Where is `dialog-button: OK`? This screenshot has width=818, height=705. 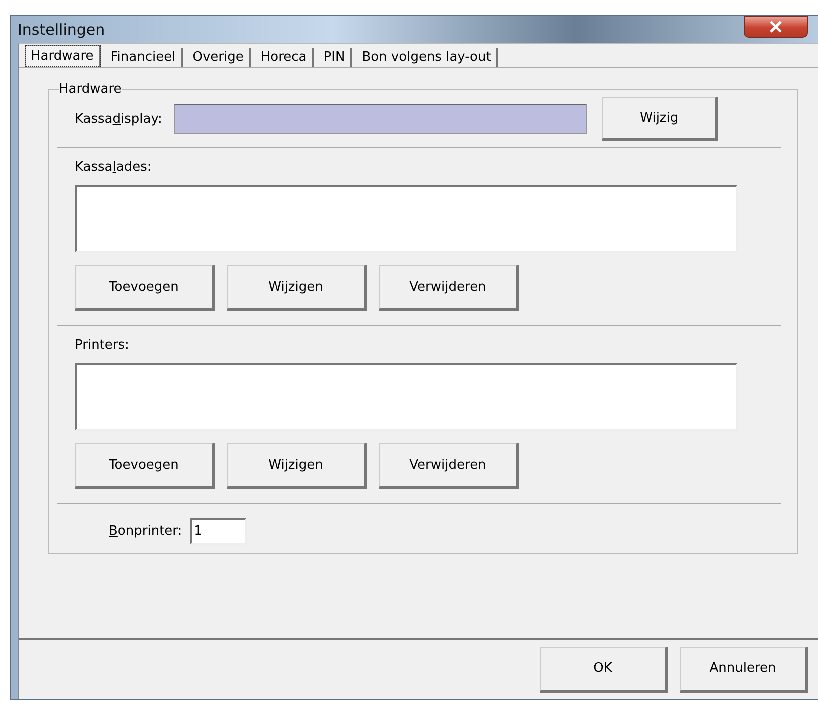 dialog-button: OK is located at coordinates (604, 669).